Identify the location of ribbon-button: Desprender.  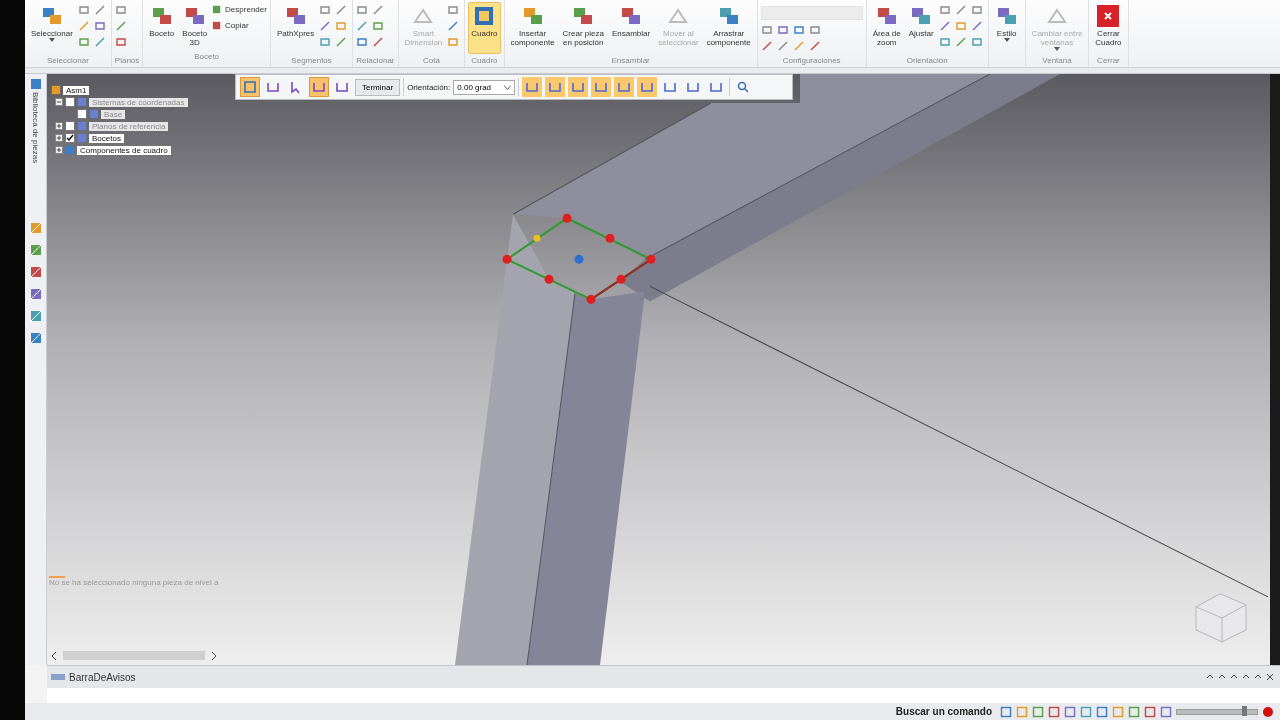
(239, 9).